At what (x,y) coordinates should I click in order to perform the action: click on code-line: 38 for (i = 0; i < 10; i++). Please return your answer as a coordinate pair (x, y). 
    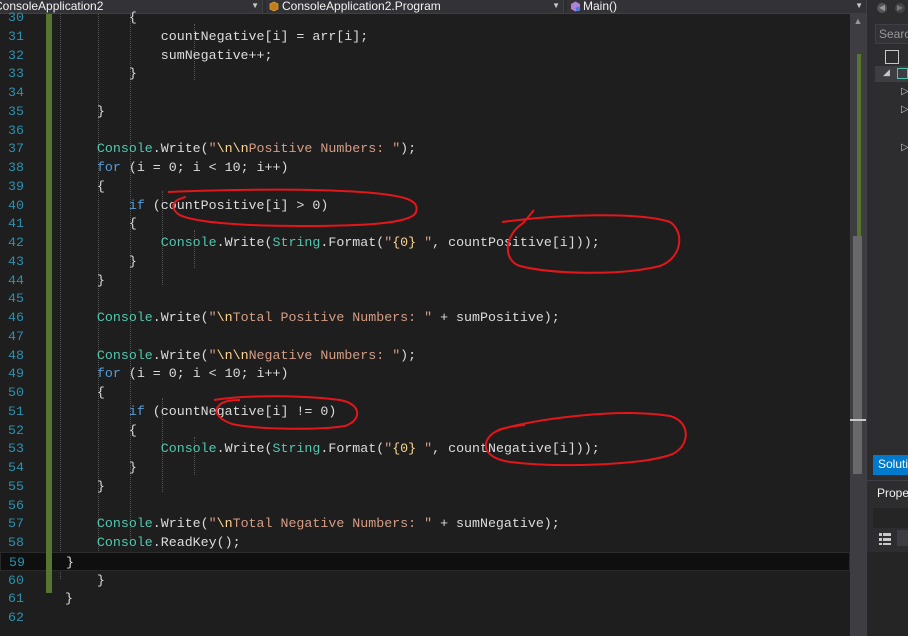
    Looking at the image, I should click on (425, 167).